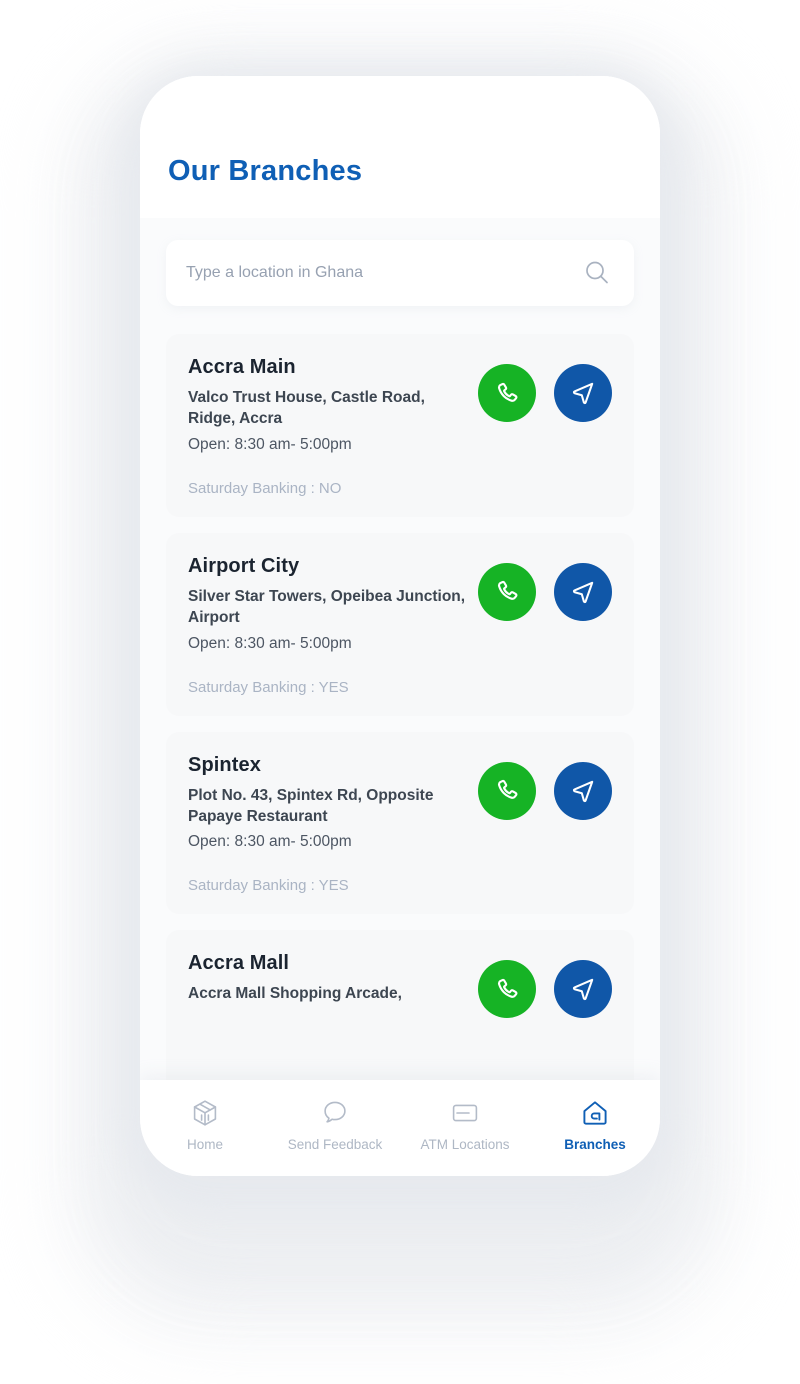 This screenshot has width=800, height=1384. I want to click on nav-item-atm-locations: ATM Locations, so click(465, 1125).